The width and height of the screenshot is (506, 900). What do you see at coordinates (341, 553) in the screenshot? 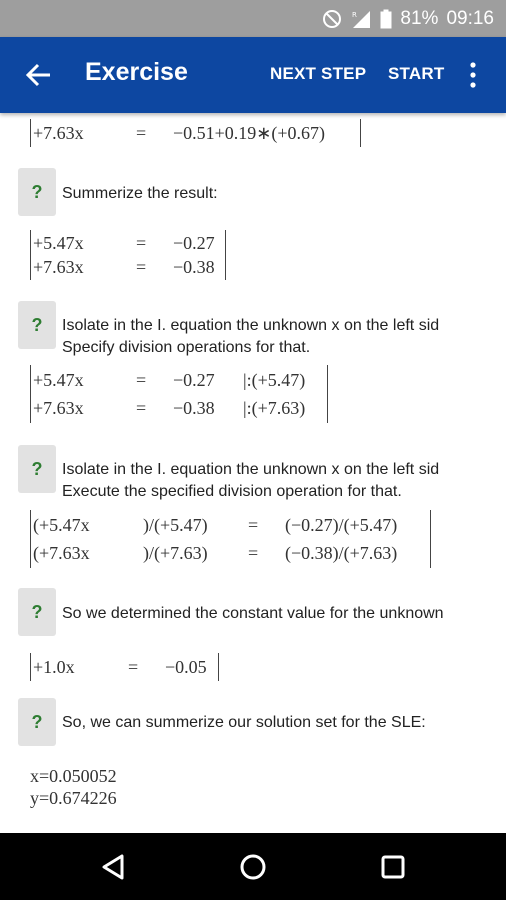
I see `equation-rhs: (−0.38)/(+7.63)` at bounding box center [341, 553].